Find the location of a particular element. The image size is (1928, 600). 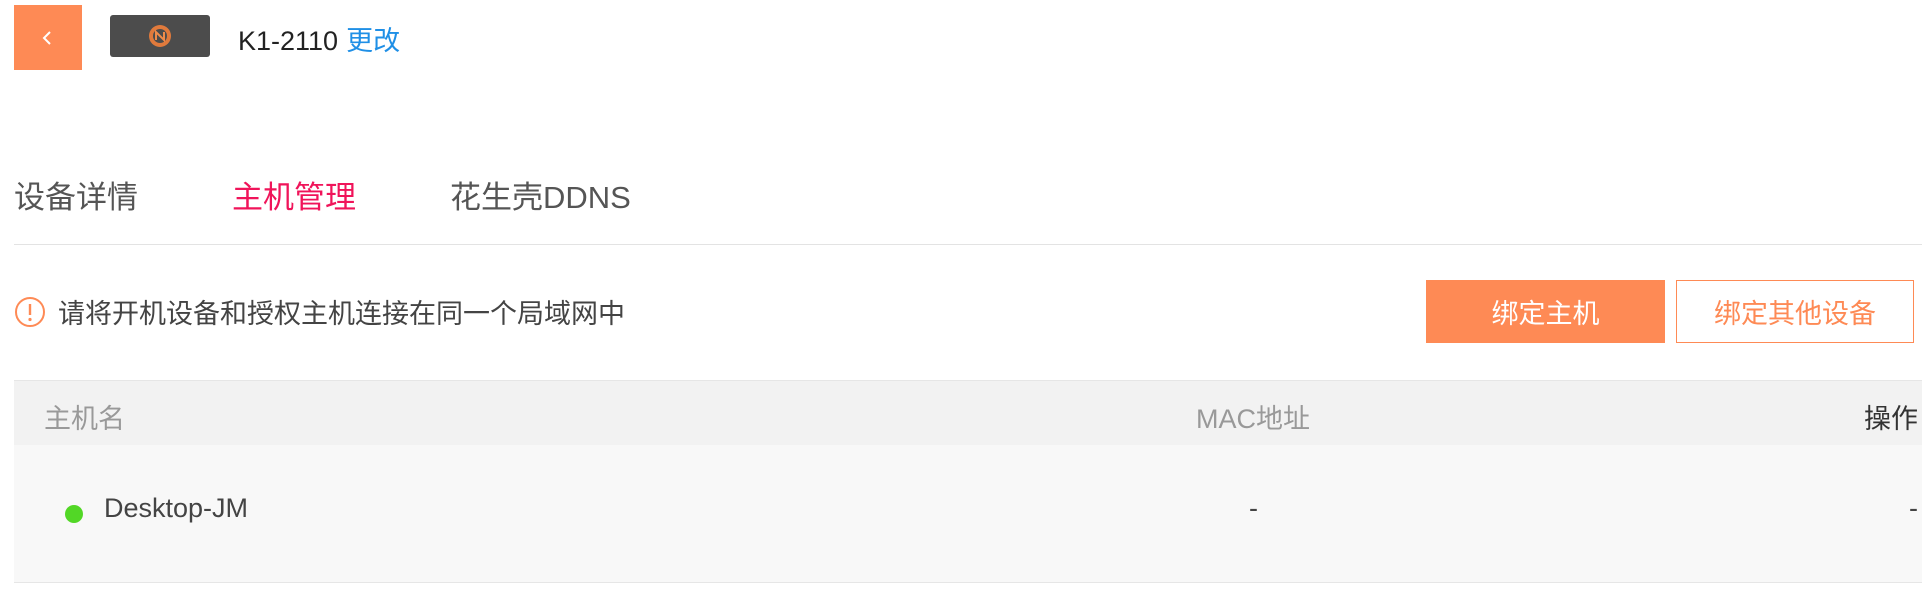

device-thumbnail is located at coordinates (160, 36).